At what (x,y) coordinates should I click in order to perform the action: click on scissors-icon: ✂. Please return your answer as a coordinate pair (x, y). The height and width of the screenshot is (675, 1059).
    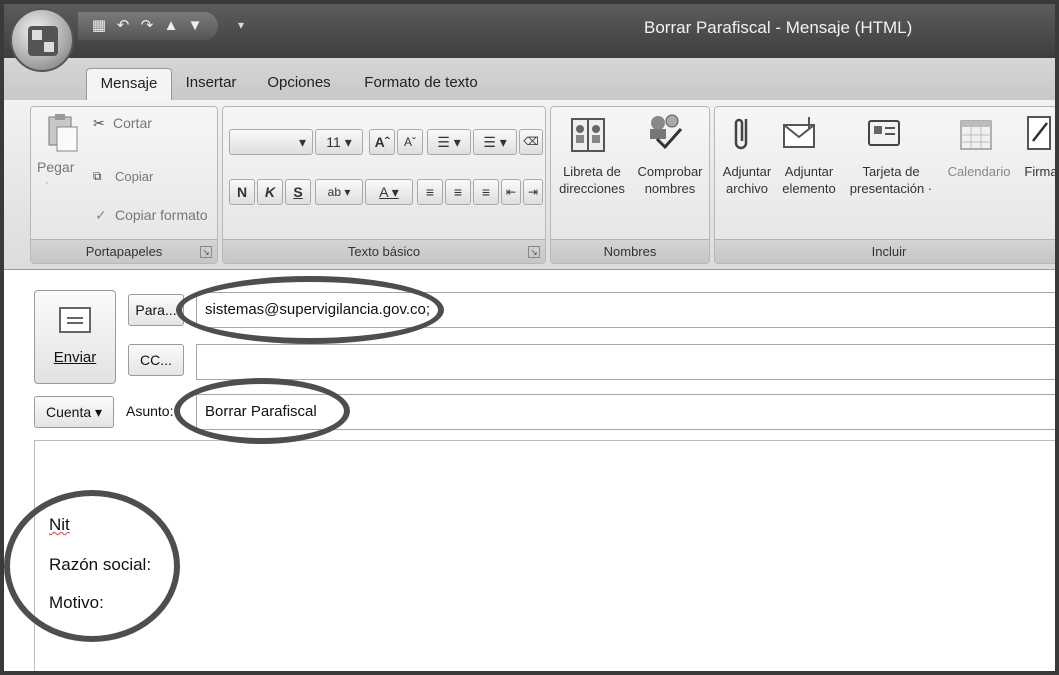
    Looking at the image, I should click on (99, 123).